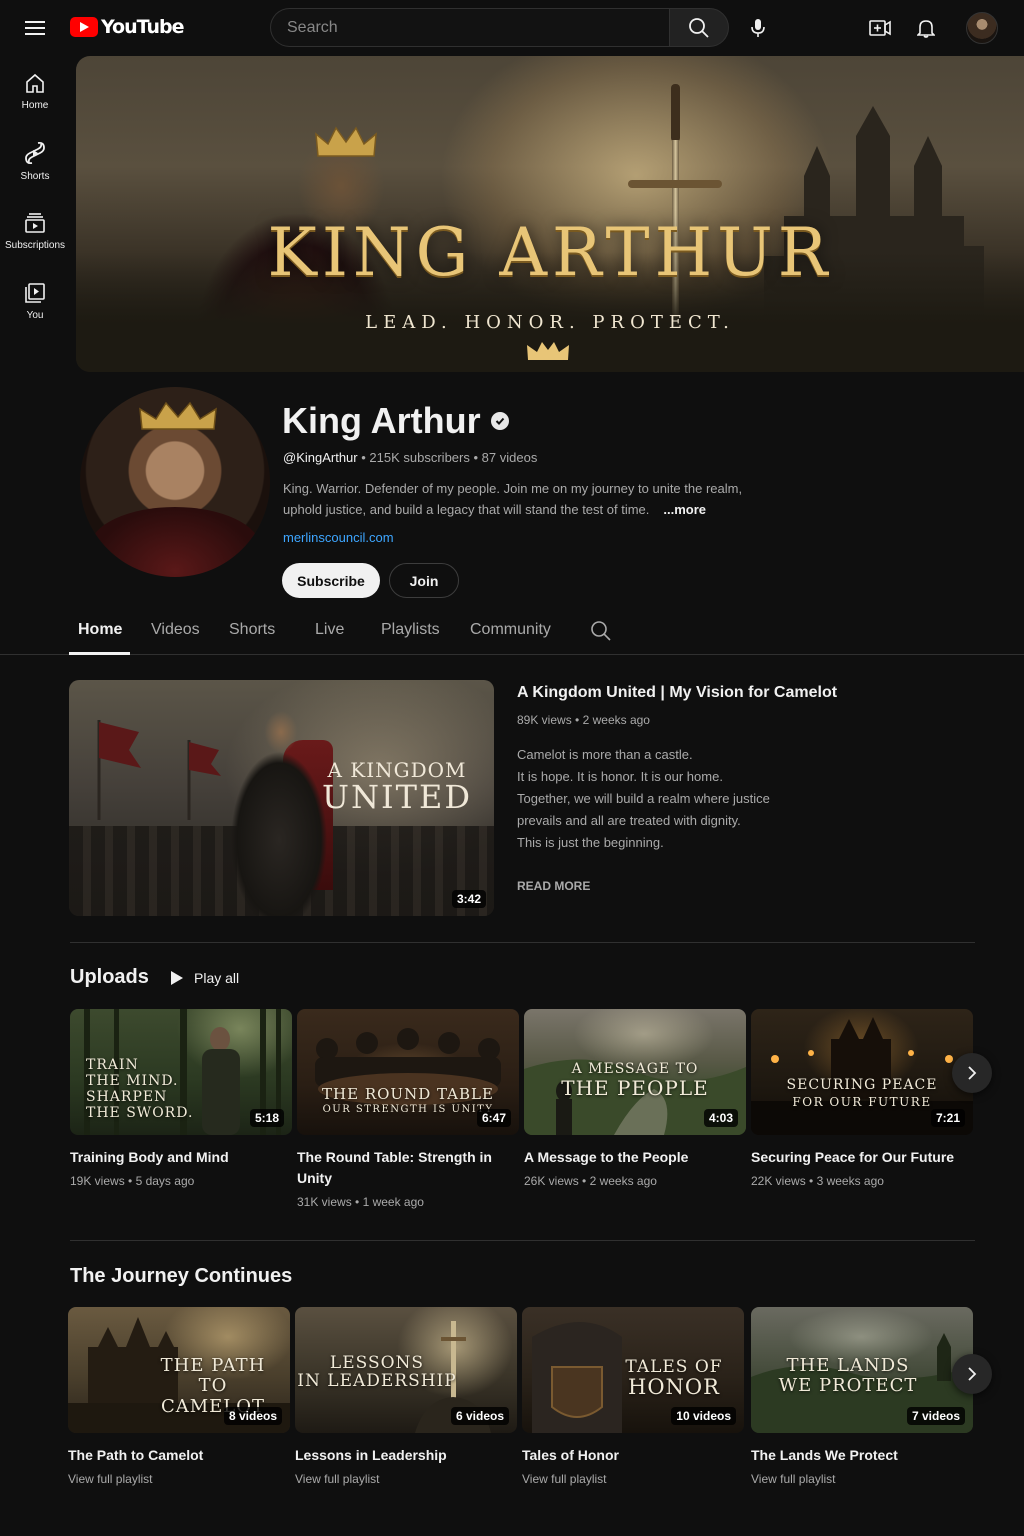  I want to click on nav-label-subscriptions: Subscriptions, so click(35, 245).